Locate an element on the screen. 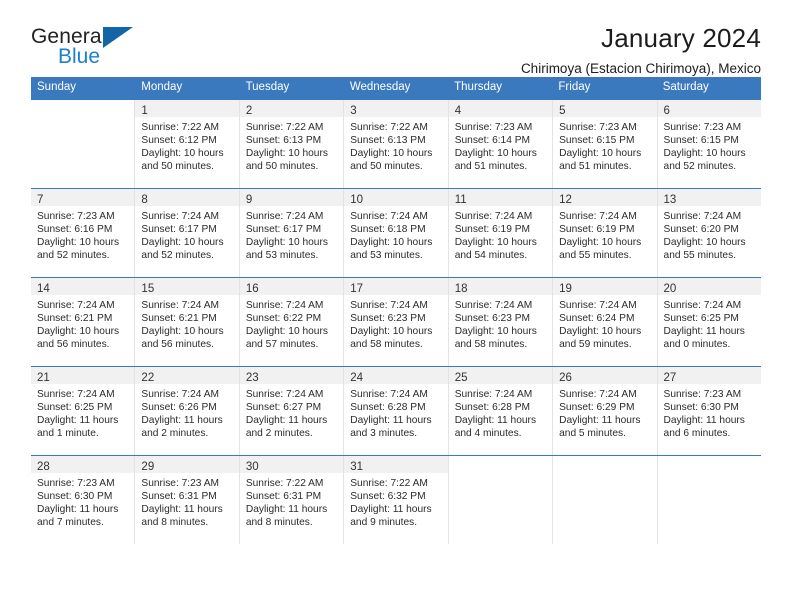 Image resolution: width=792 pixels, height=612 pixels. day-info-line: Sunset: 6:21 PM is located at coordinates (75, 318).